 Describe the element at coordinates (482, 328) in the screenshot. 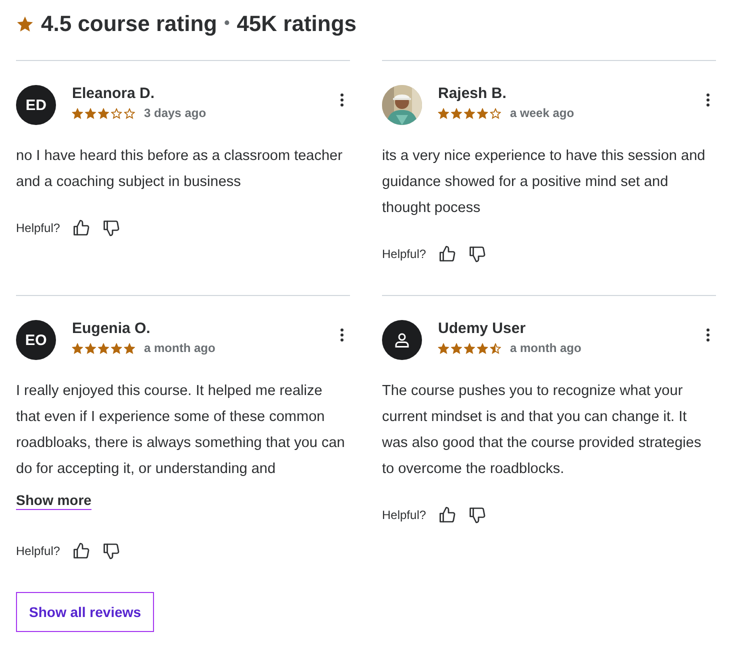

I see `reviewer-name: Udemy User` at that location.